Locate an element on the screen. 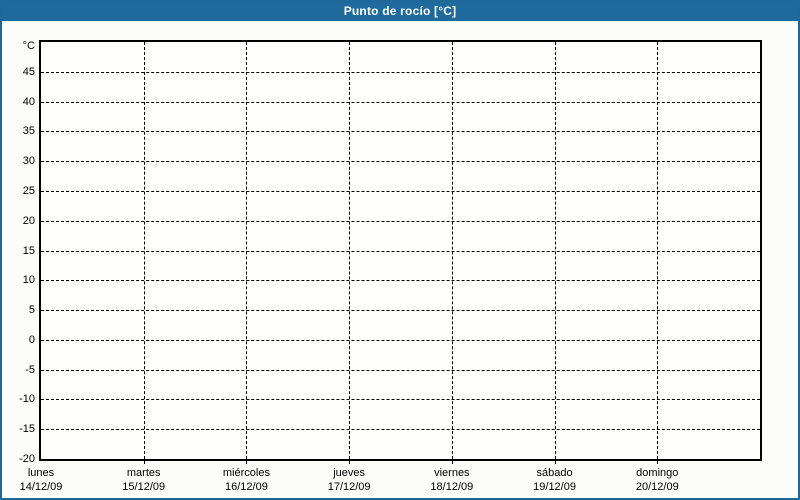 This screenshot has height=500, width=800. x-day-label: jueves 17/12/09 is located at coordinates (349, 478).